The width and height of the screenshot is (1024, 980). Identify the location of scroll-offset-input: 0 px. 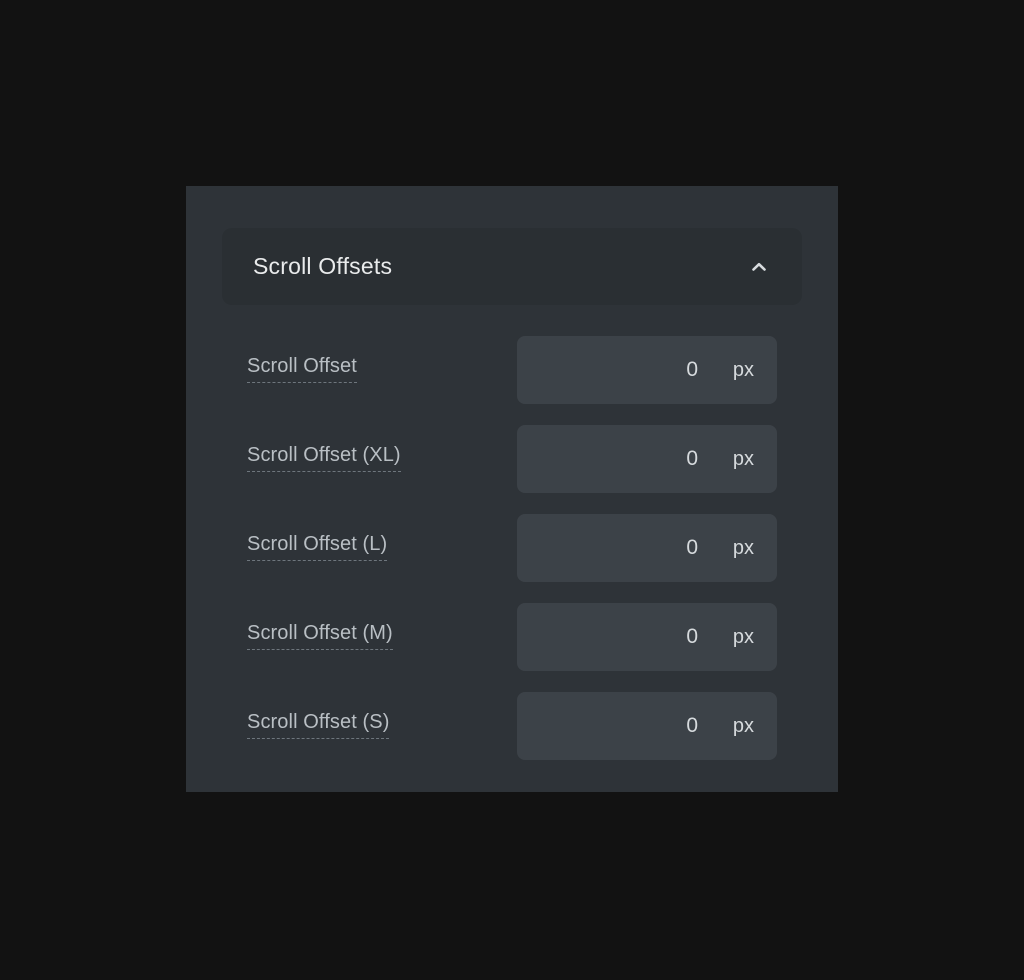
(647, 369).